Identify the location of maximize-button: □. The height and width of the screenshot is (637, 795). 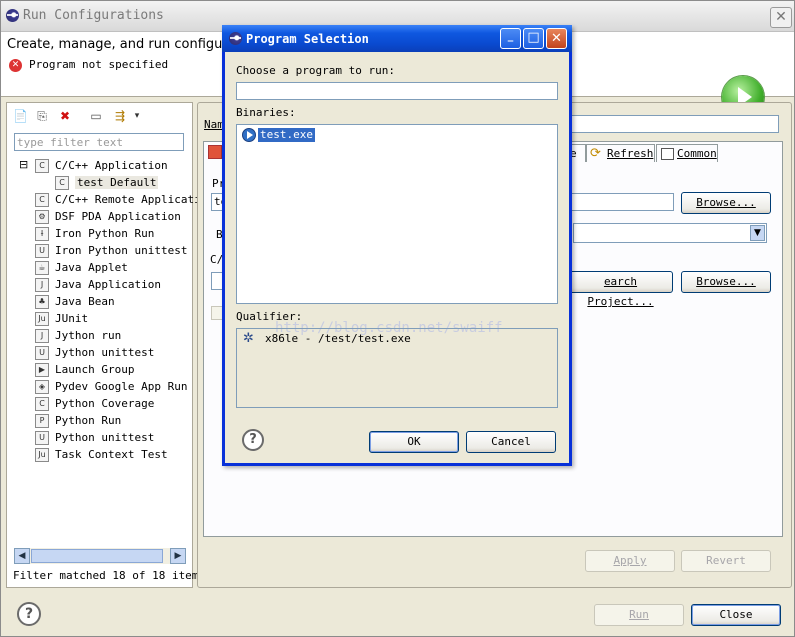
(533, 38).